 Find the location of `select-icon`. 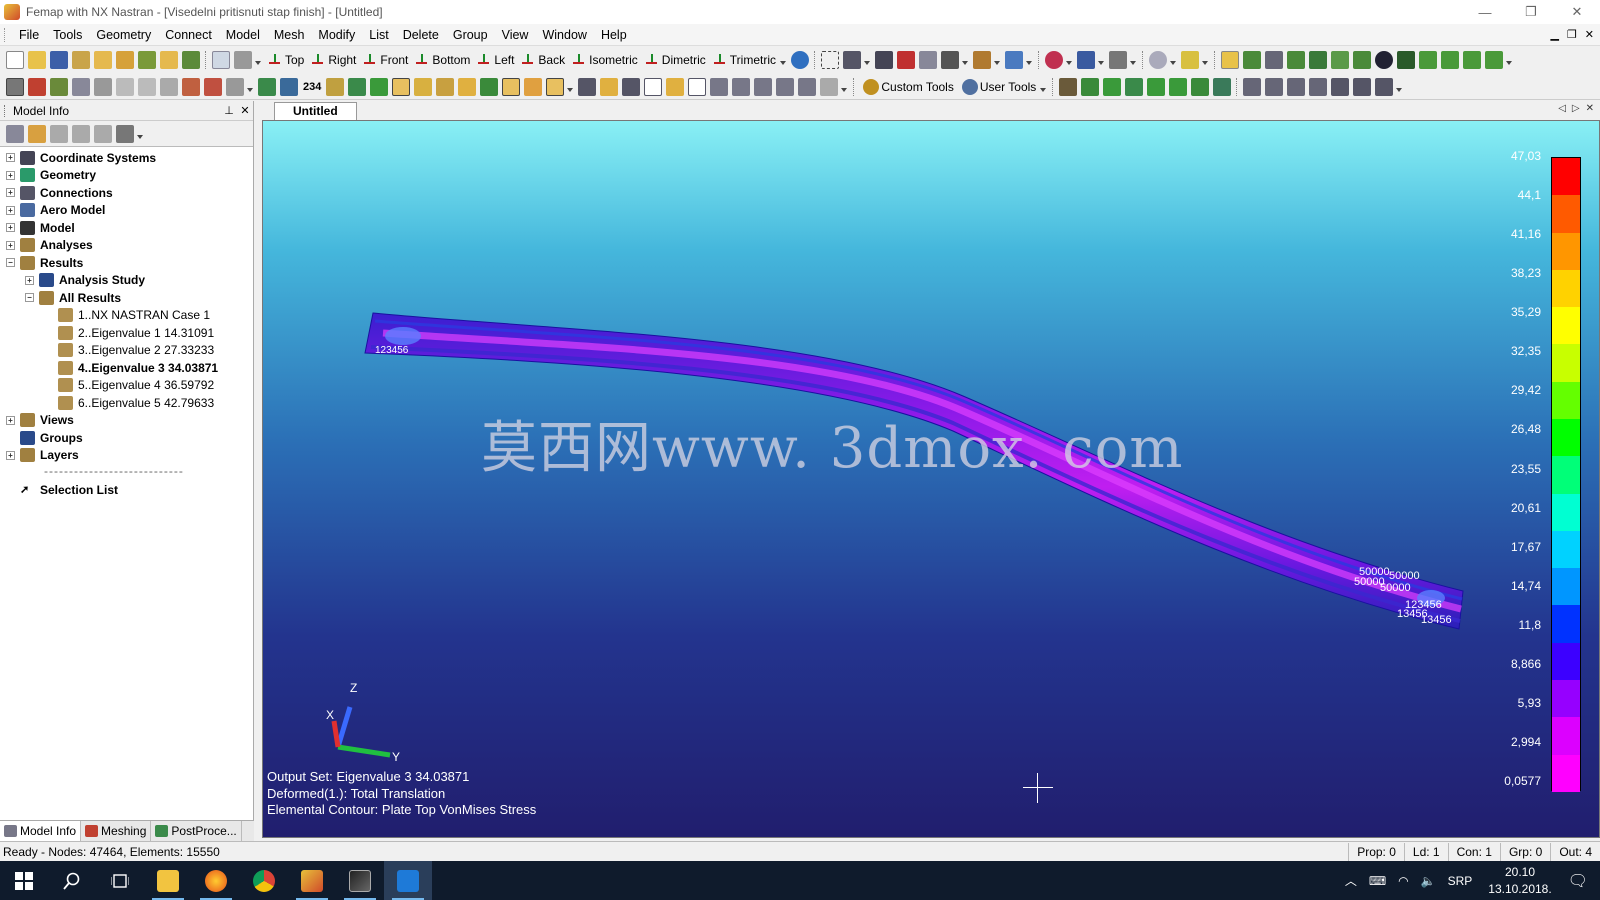

select-icon is located at coordinates (1054, 60).